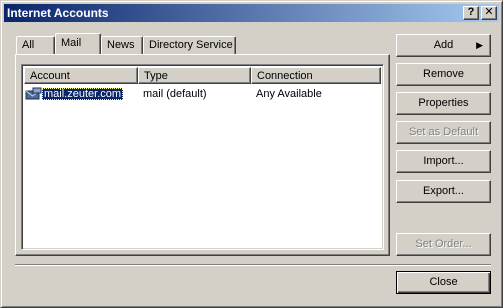  I want to click on separator, so click(253, 265).